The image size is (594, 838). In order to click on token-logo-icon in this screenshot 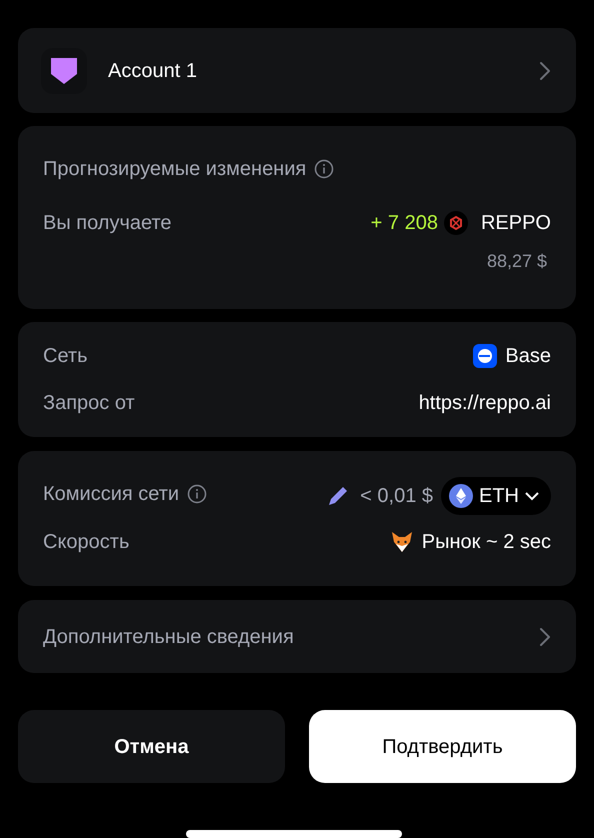, I will do `click(456, 223)`.